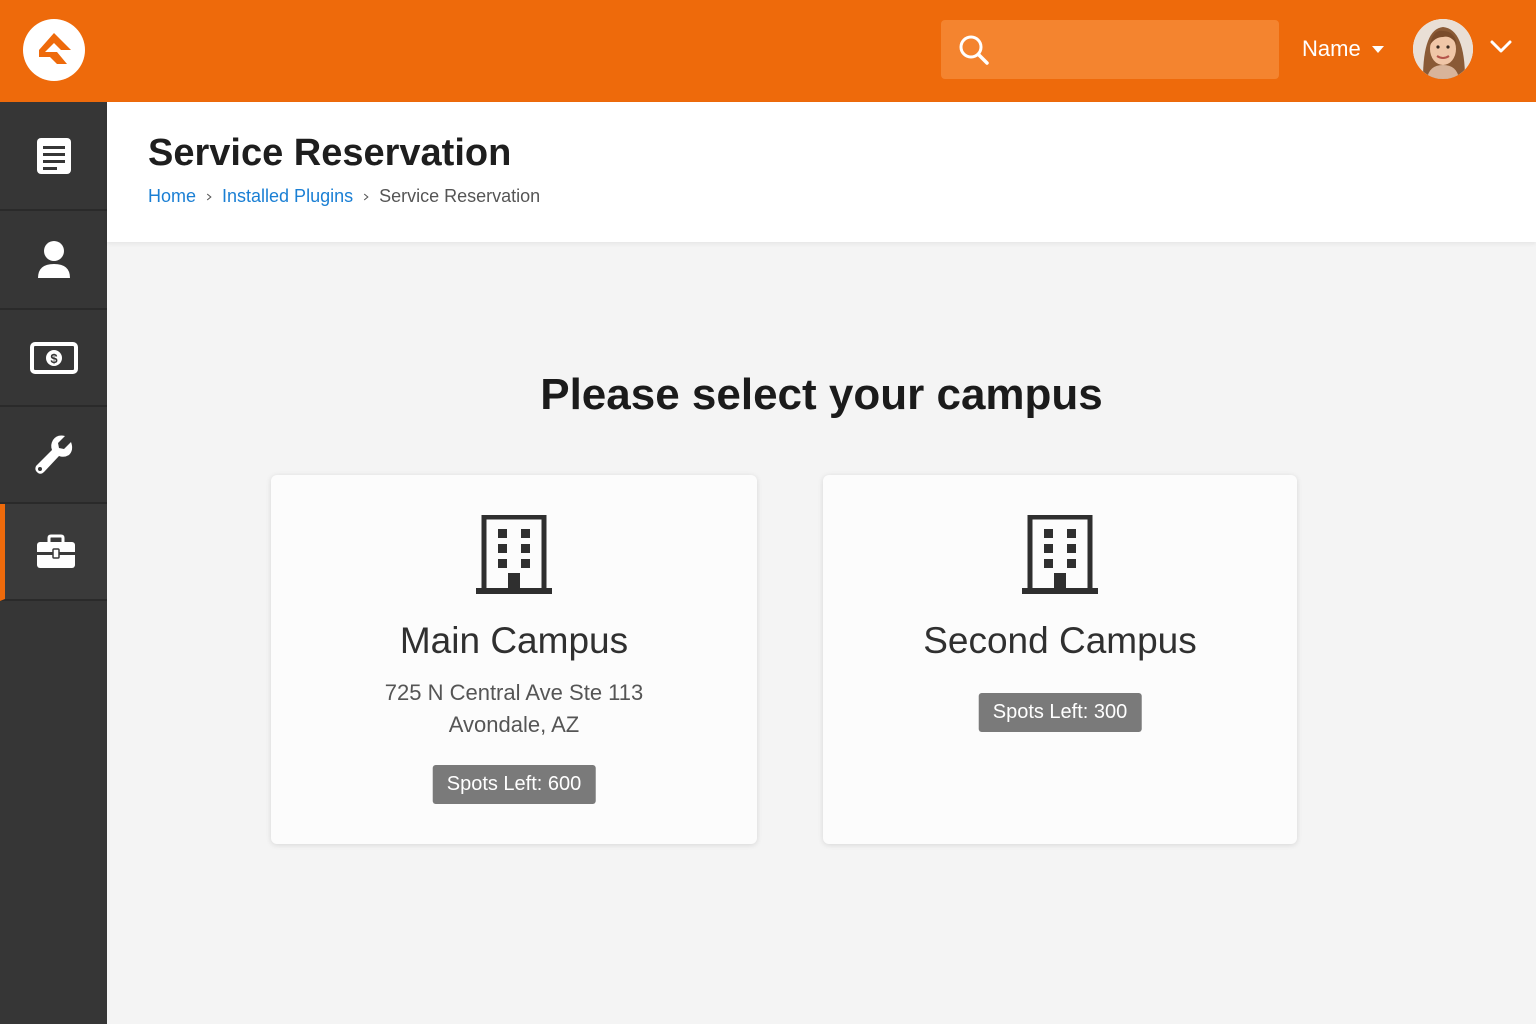  I want to click on breadcrumb-installed-plugins: Installed Plugins, so click(287, 196).